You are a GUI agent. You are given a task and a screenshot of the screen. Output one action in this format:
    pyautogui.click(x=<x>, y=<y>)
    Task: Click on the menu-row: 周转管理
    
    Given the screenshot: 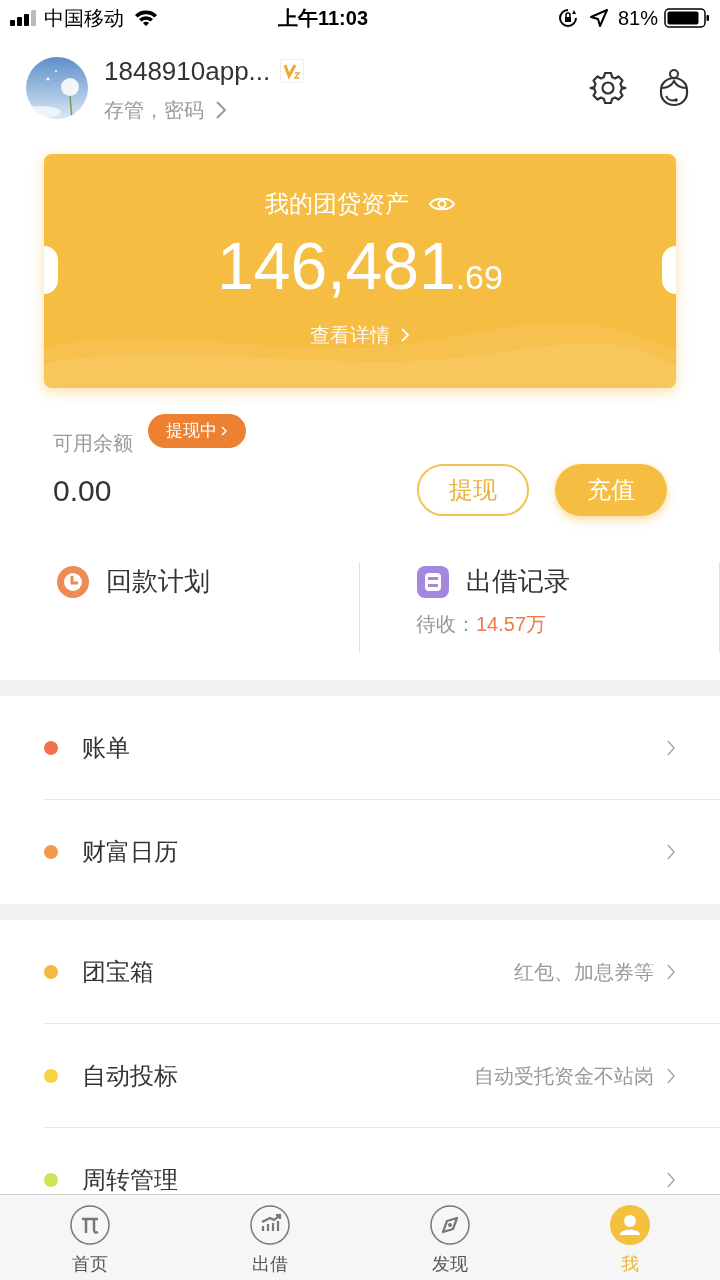 What is the action you would take?
    pyautogui.click(x=382, y=1161)
    